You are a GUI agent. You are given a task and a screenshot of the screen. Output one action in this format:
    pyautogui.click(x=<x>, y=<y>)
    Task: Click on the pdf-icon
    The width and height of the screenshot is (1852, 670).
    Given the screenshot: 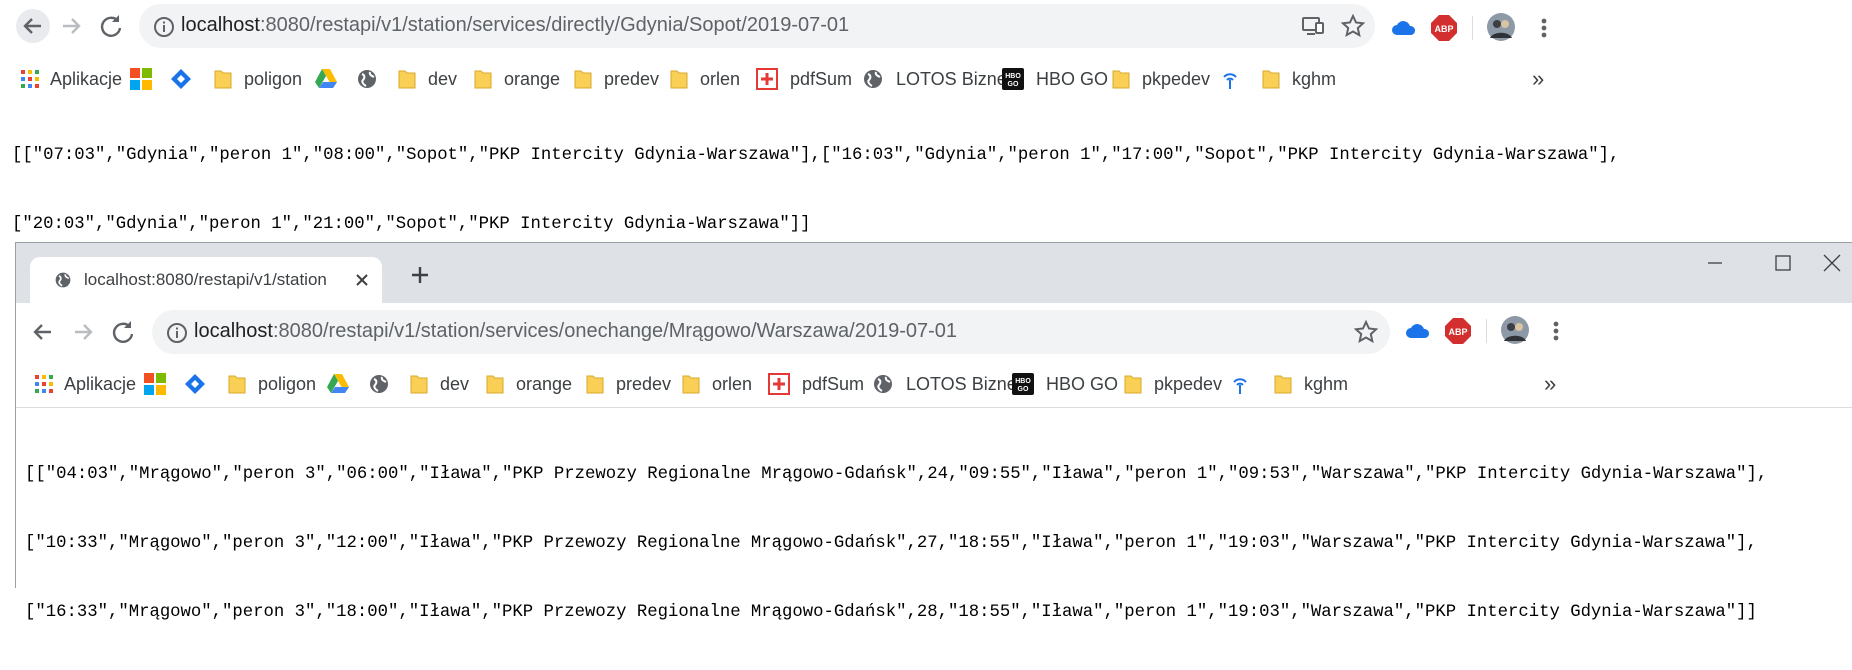 What is the action you would take?
    pyautogui.click(x=779, y=384)
    